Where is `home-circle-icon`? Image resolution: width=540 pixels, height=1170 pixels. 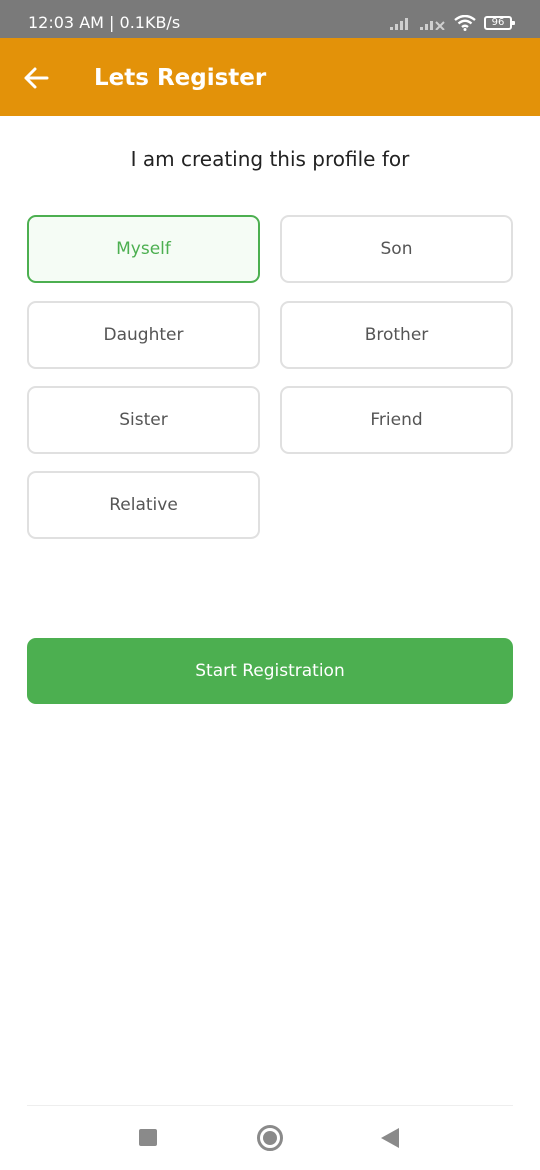
home-circle-icon is located at coordinates (270, 1138).